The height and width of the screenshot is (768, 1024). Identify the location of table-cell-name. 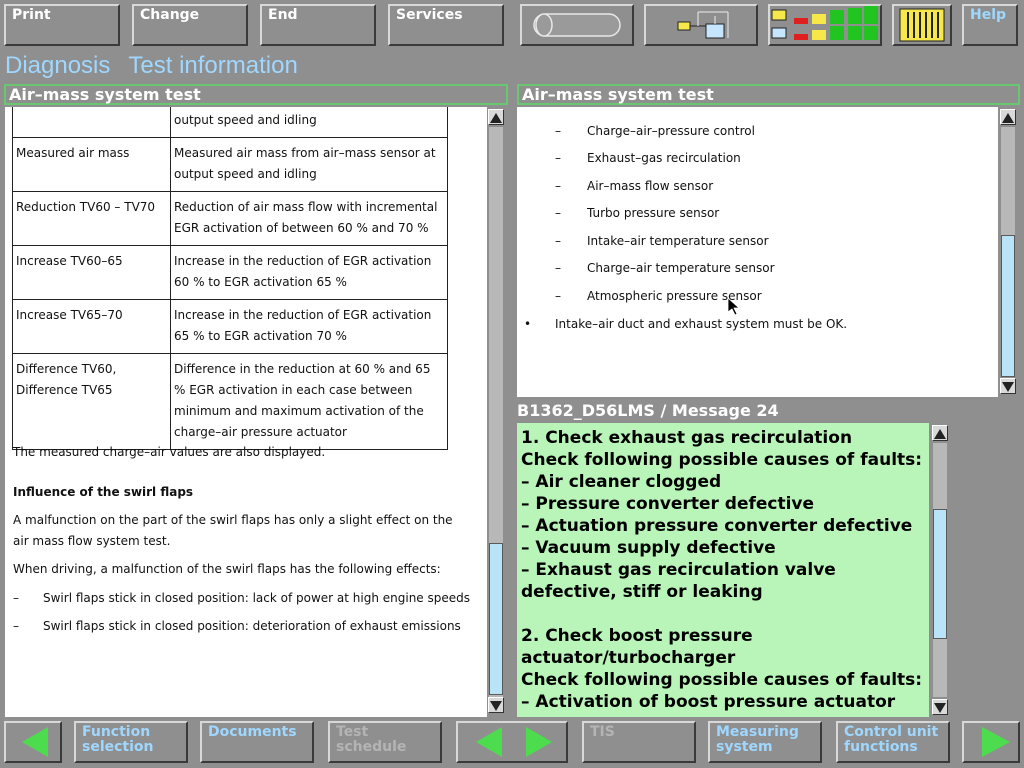
(91, 122).